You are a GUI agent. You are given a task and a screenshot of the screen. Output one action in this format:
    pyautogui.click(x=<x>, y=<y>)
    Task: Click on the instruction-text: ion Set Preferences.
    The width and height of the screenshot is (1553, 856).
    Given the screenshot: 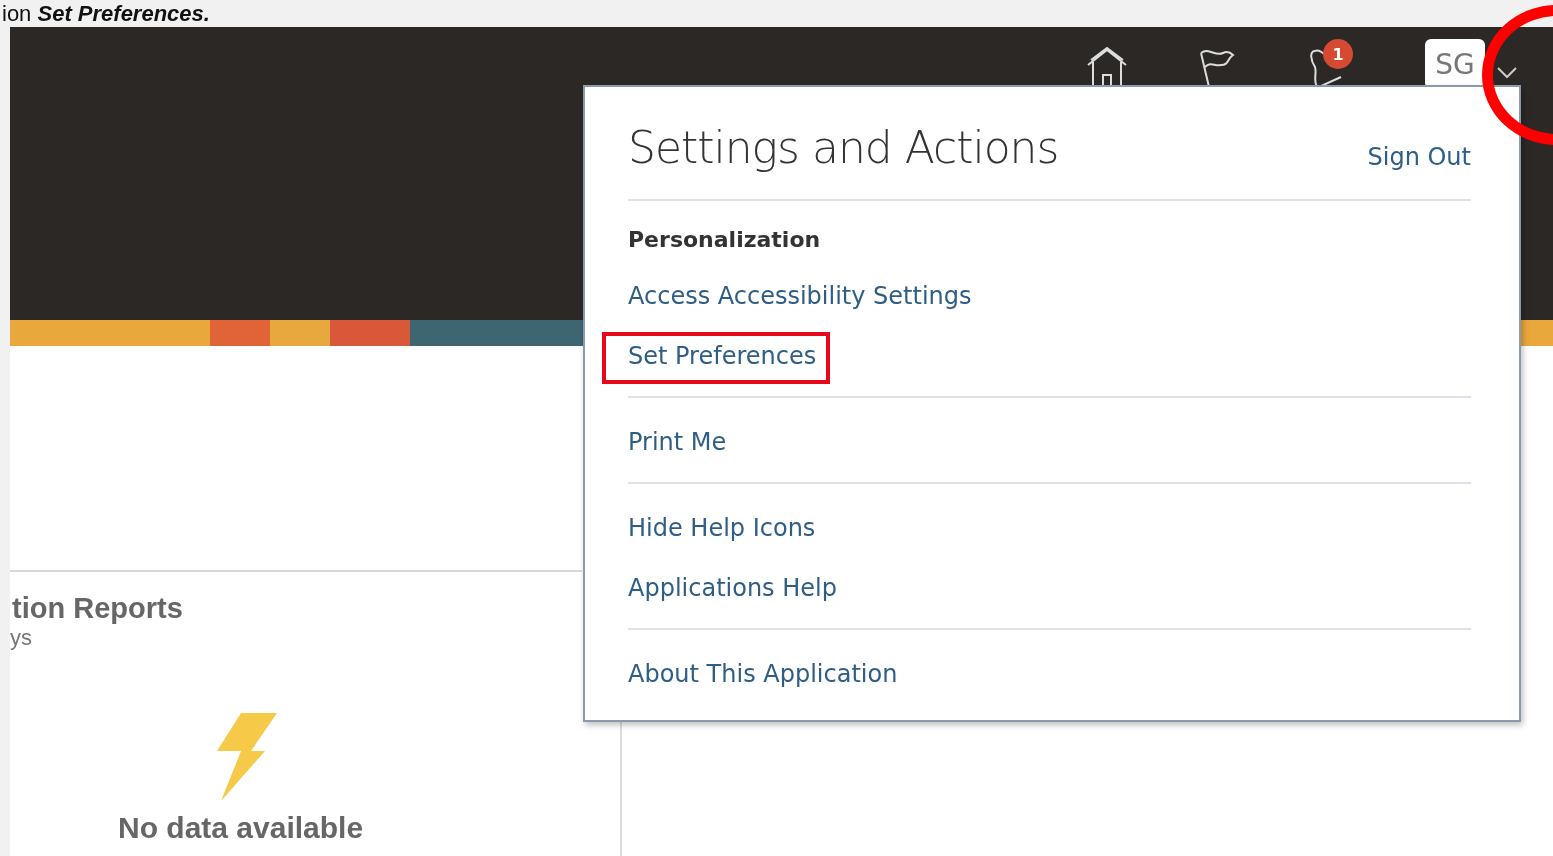 What is the action you would take?
    pyautogui.click(x=106, y=13)
    